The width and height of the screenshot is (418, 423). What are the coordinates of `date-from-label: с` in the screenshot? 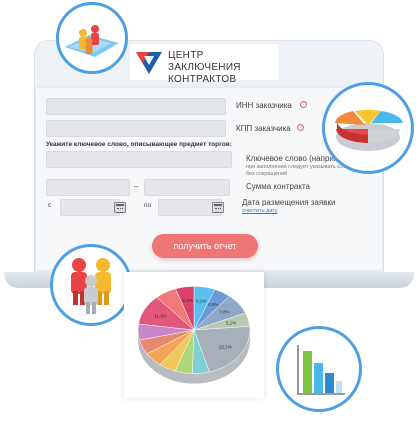 It's located at (50, 205).